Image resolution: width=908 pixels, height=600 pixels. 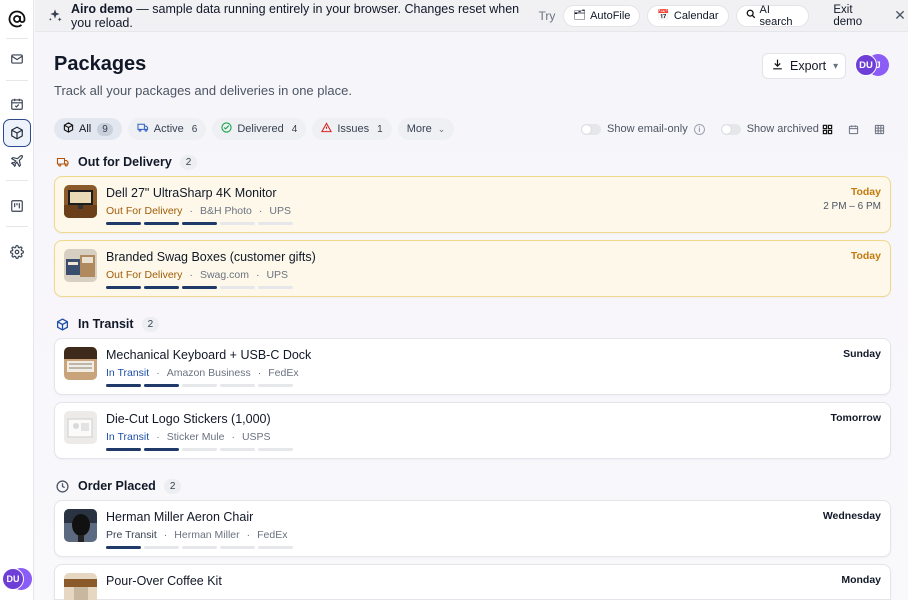 I want to click on tab-label: Issues, so click(x=353, y=129).